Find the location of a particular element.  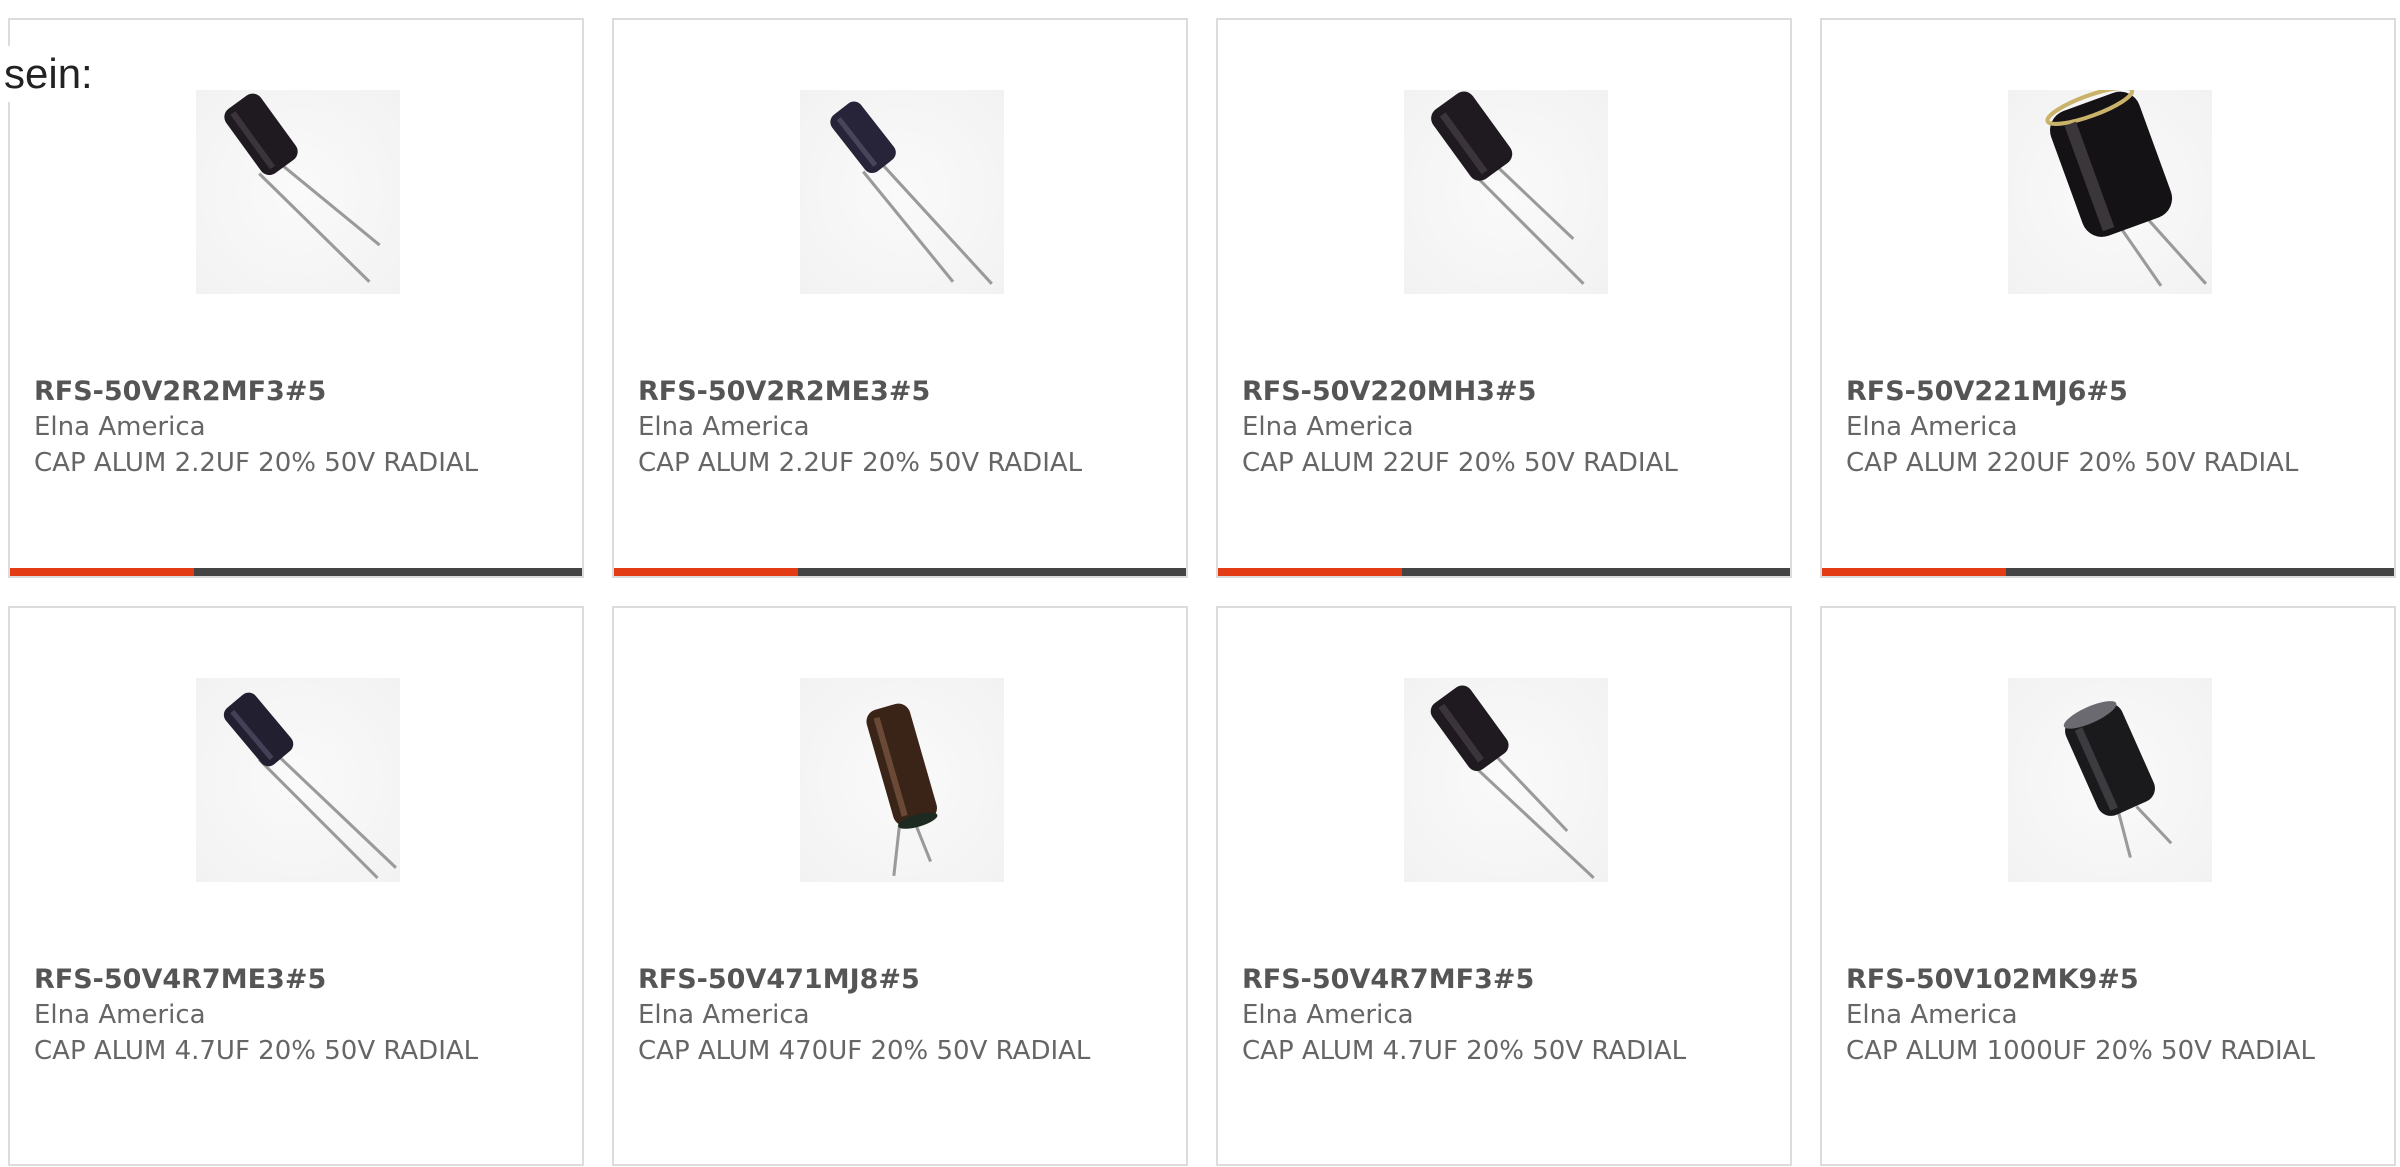

part-number: RFS-50V221MJ6#5 is located at coordinates (1987, 391).